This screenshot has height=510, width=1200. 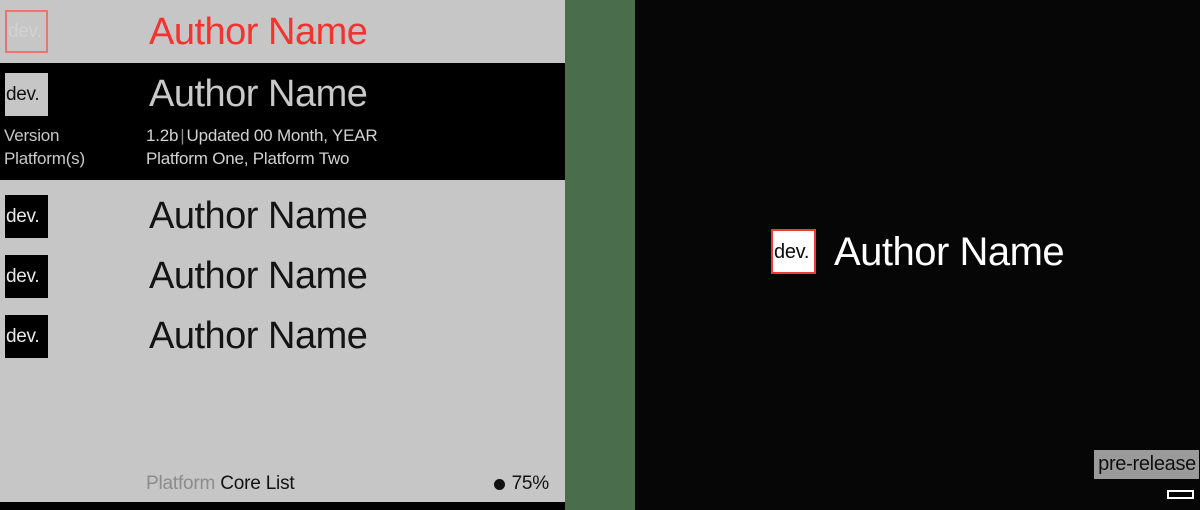 I want to click on metadata-row-platforms: Platform(s) Platform One, Platform Two, so click(x=284, y=159).